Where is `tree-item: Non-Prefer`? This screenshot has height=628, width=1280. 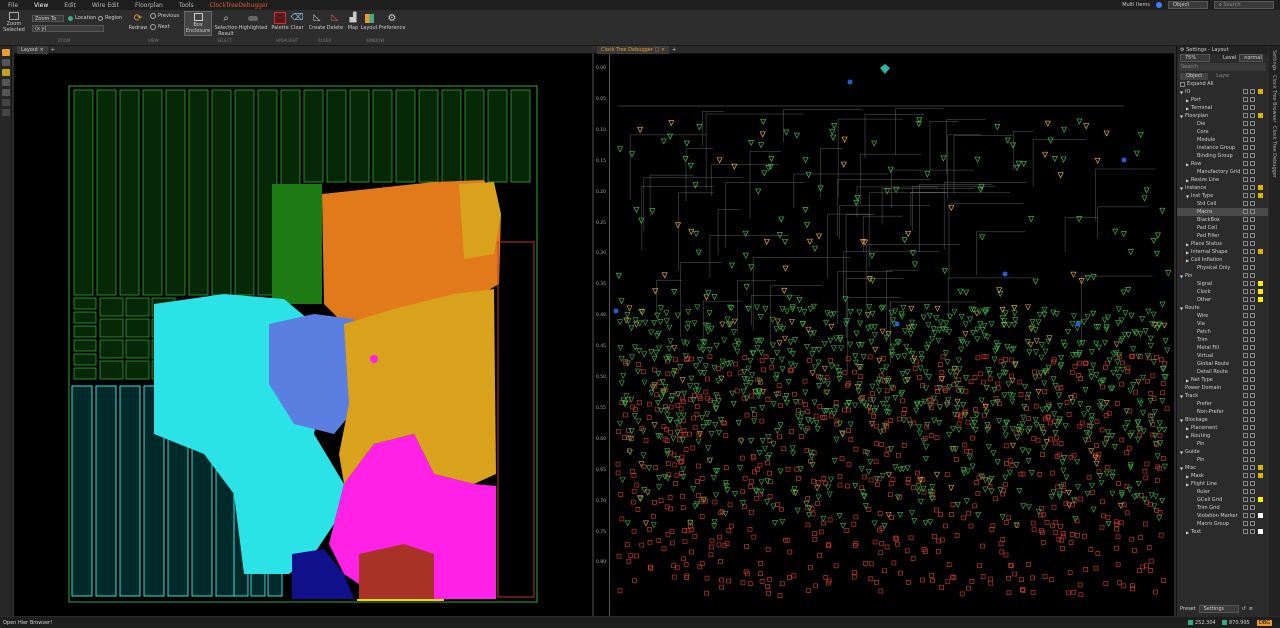 tree-item: Non-Prefer is located at coordinates (1222, 412).